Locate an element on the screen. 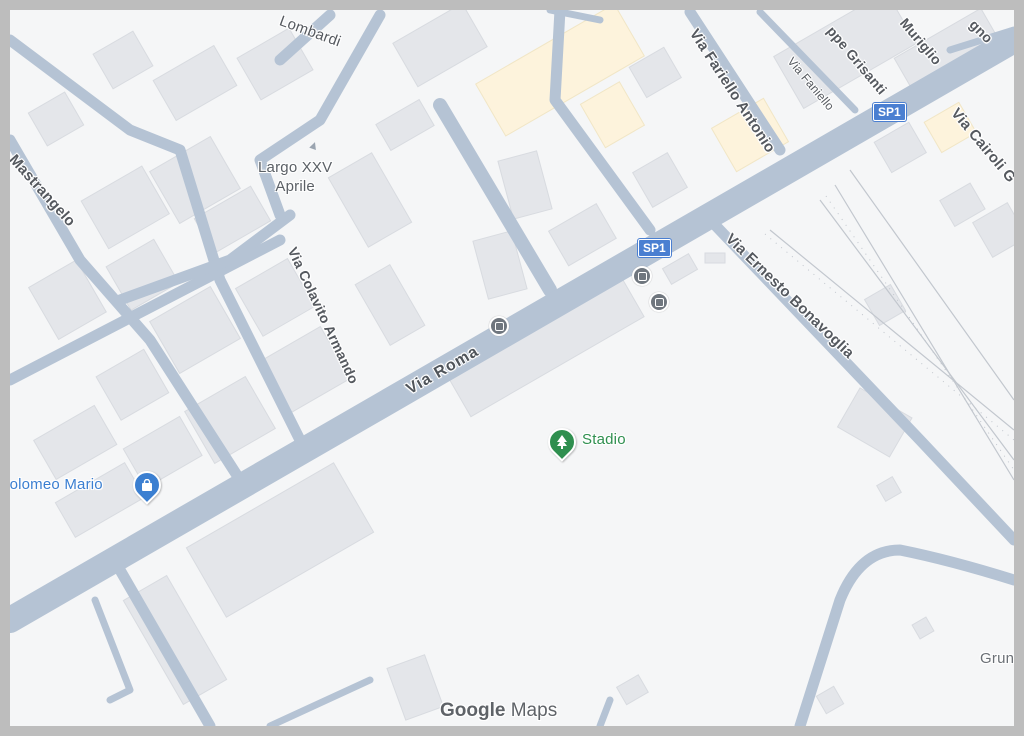 The height and width of the screenshot is (736, 1024). place-label-largo-xxv-aprile: Largo XXV Aprile is located at coordinates (295, 177).